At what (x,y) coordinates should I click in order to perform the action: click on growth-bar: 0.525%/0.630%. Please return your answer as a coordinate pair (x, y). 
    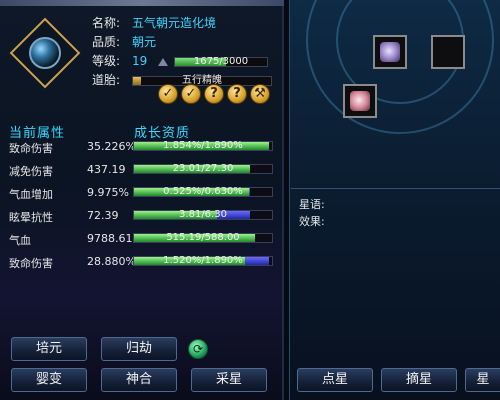
    Looking at the image, I should click on (203, 191).